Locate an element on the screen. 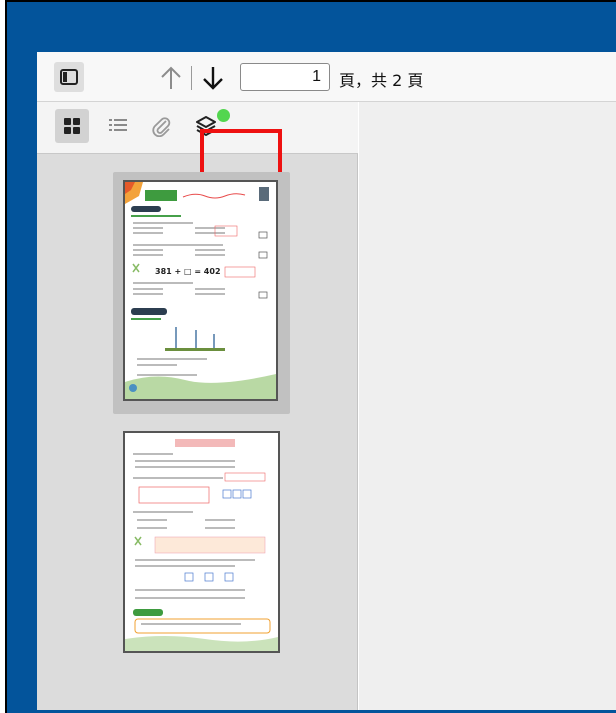 This screenshot has width=616, height=713. sidebar-toggle-button is located at coordinates (69, 77).